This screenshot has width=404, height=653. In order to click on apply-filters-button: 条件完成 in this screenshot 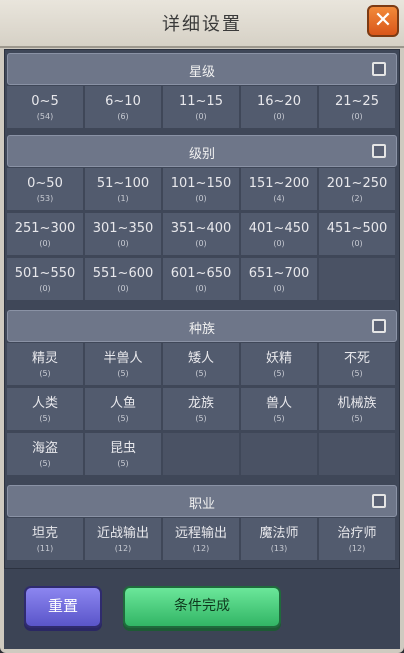, I will do `click(202, 607)`.